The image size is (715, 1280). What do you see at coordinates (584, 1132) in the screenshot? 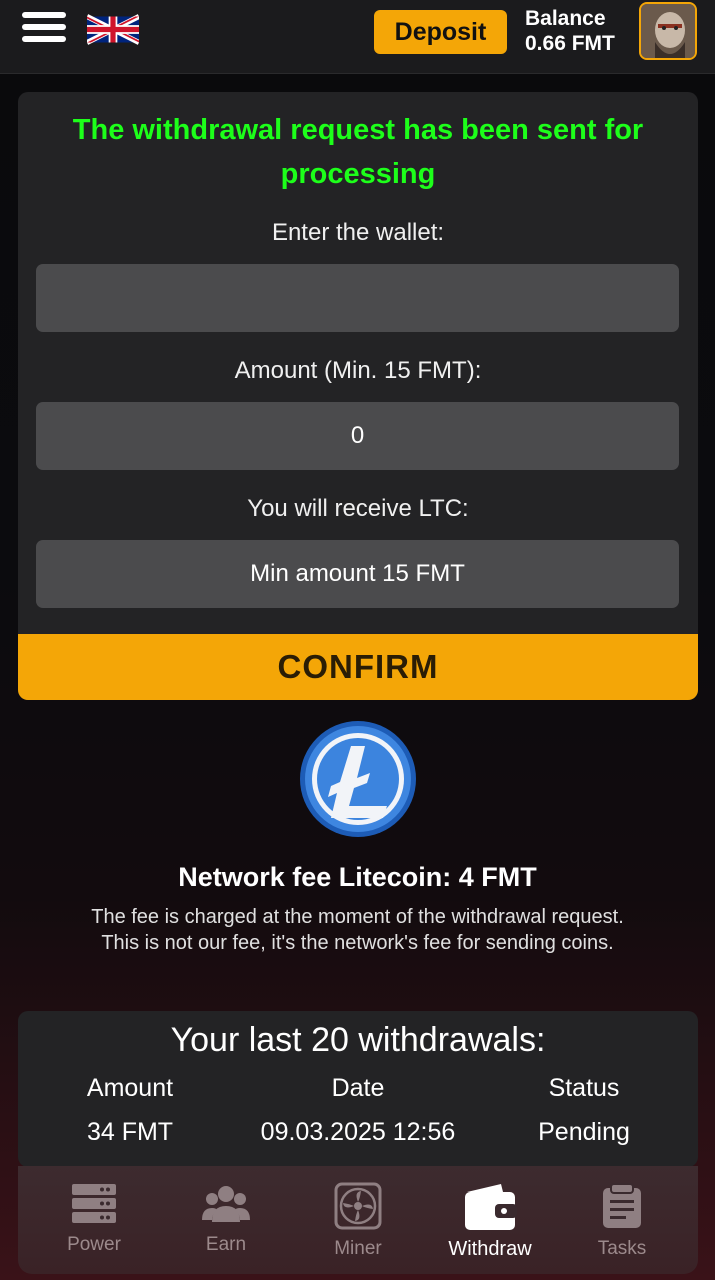
I see `cell-status: Pending` at bounding box center [584, 1132].